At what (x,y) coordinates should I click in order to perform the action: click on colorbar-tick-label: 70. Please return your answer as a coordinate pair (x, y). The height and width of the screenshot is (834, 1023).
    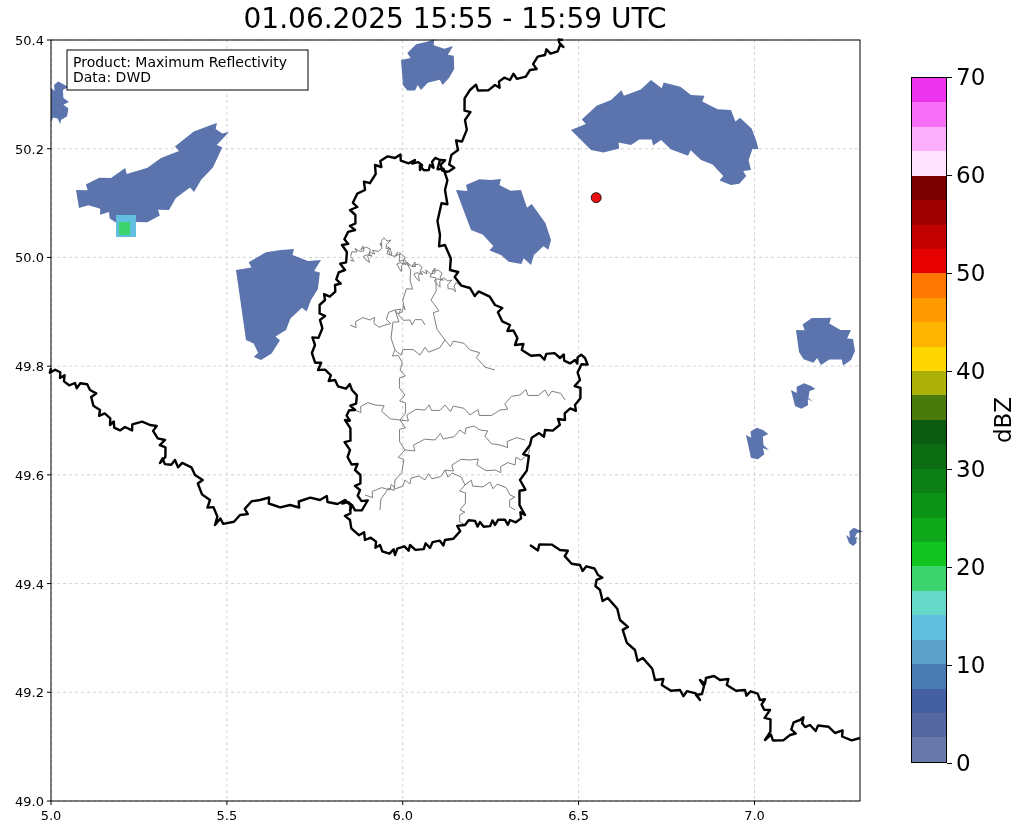
    Looking at the image, I should click on (971, 77).